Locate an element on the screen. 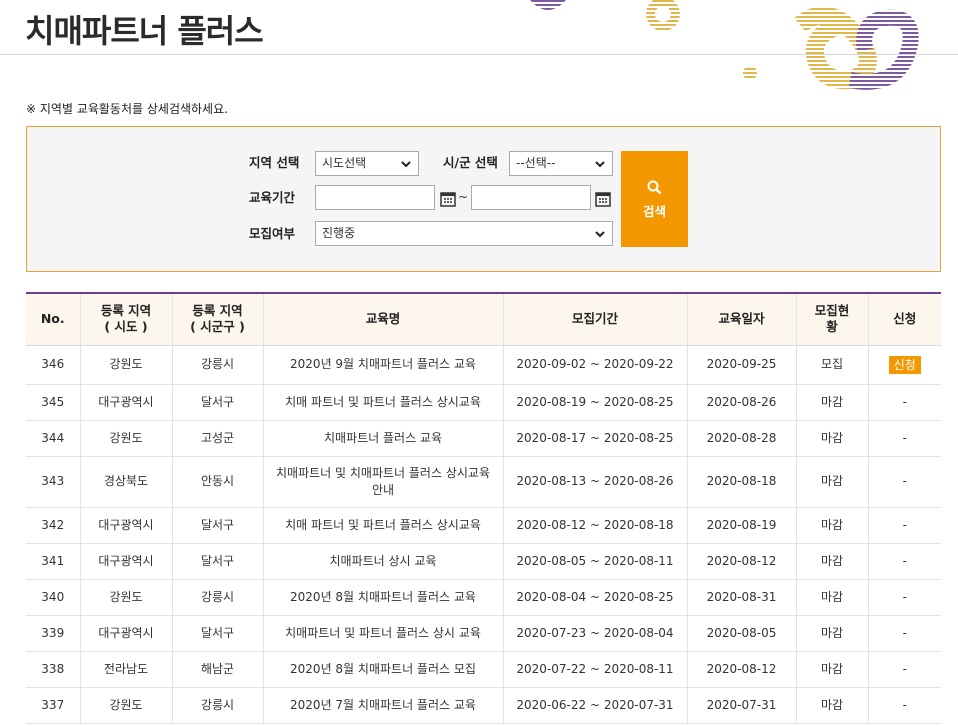 The width and height of the screenshot is (958, 726). cell-name: 2020년 9월 치매파트너 플러스 교육 is located at coordinates (382, 365).